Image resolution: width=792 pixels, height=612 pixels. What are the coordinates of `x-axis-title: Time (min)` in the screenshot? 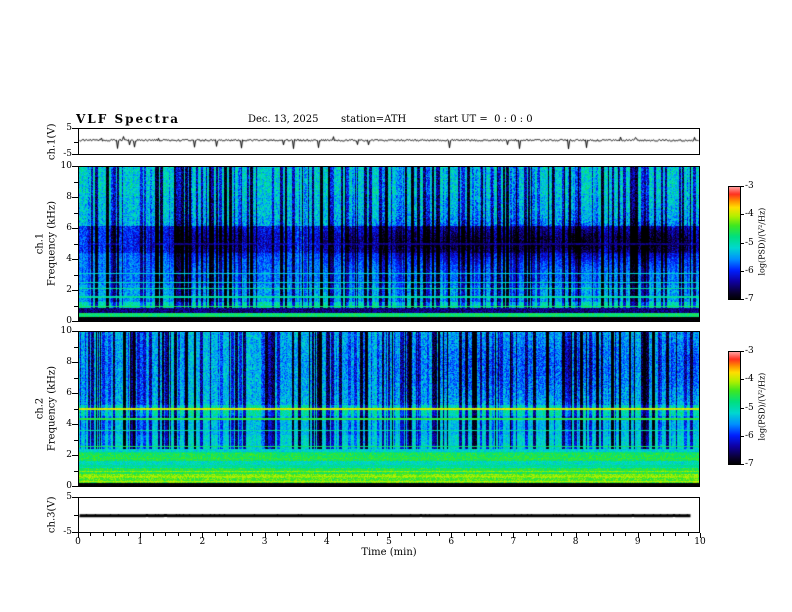 It's located at (389, 552).